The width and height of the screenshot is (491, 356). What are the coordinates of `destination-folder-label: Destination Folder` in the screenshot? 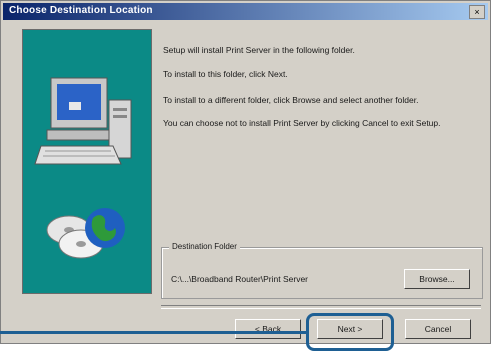 It's located at (204, 246).